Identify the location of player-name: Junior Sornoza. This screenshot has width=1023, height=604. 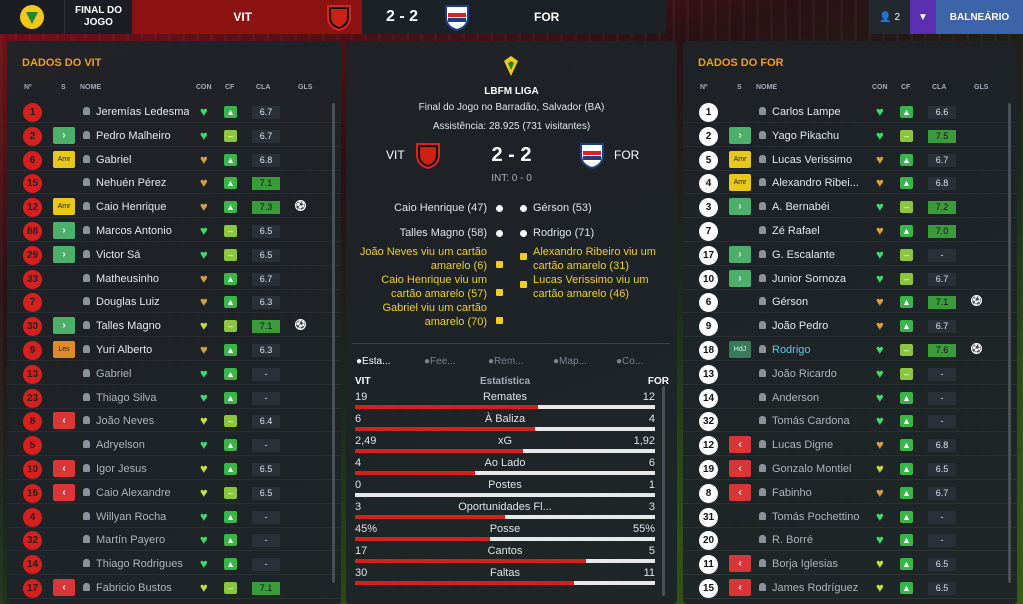
(818, 279).